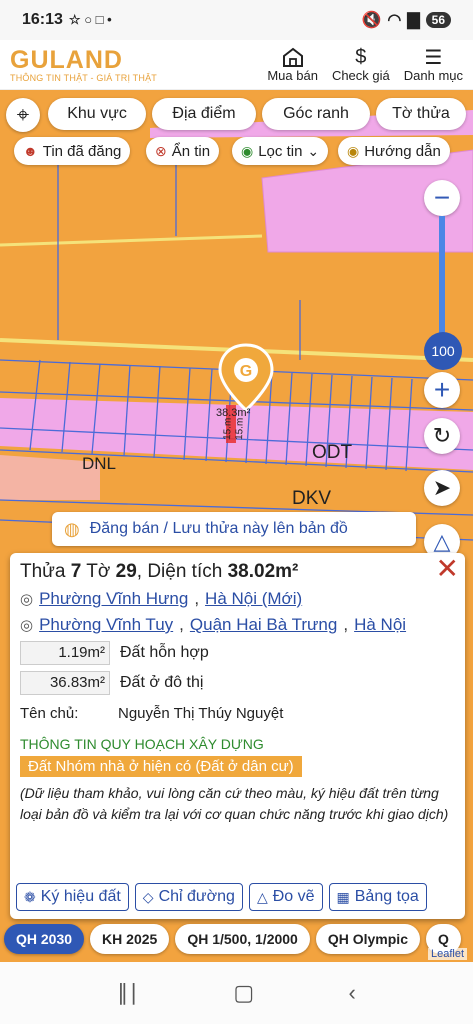 This screenshot has width=473, height=1024. What do you see at coordinates (371, 20) in the screenshot?
I see `mute-icon: 🔇` at bounding box center [371, 20].